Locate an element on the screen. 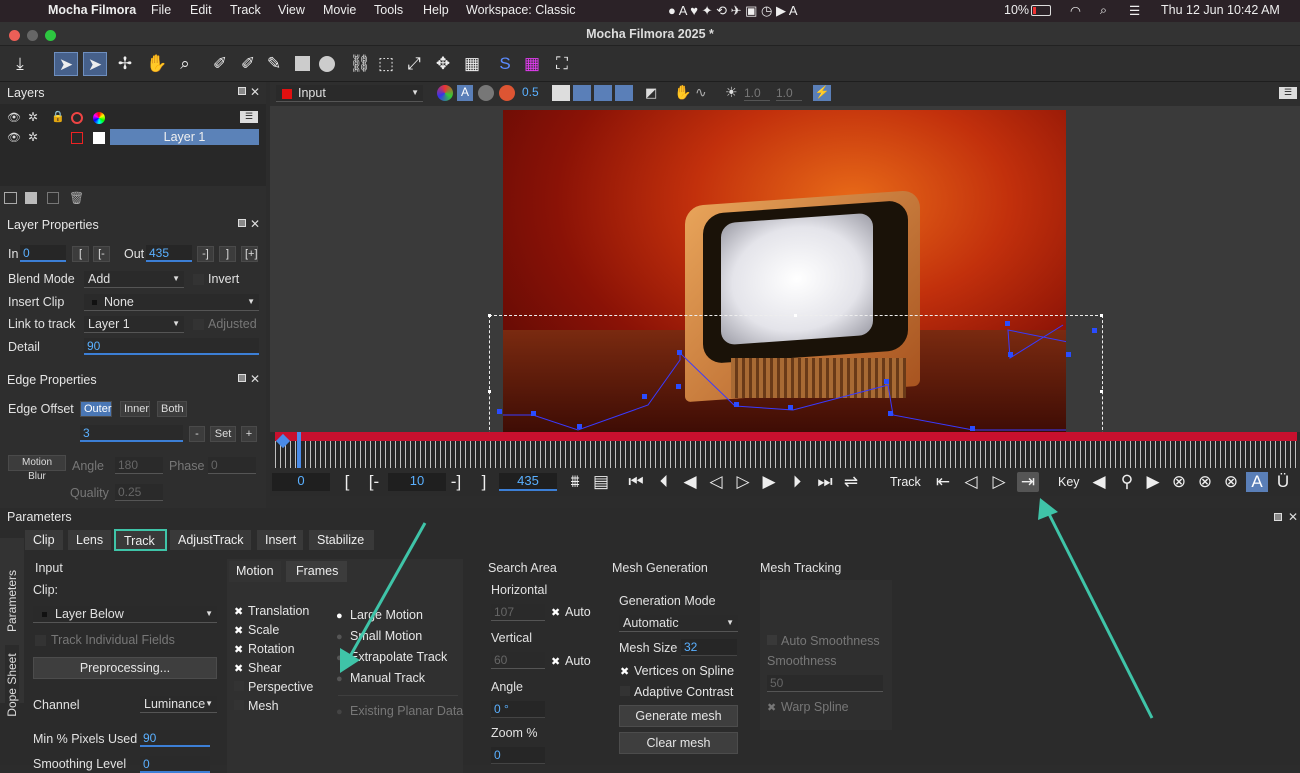 The height and width of the screenshot is (773, 1300). invert-checkbox is located at coordinates (198, 279).